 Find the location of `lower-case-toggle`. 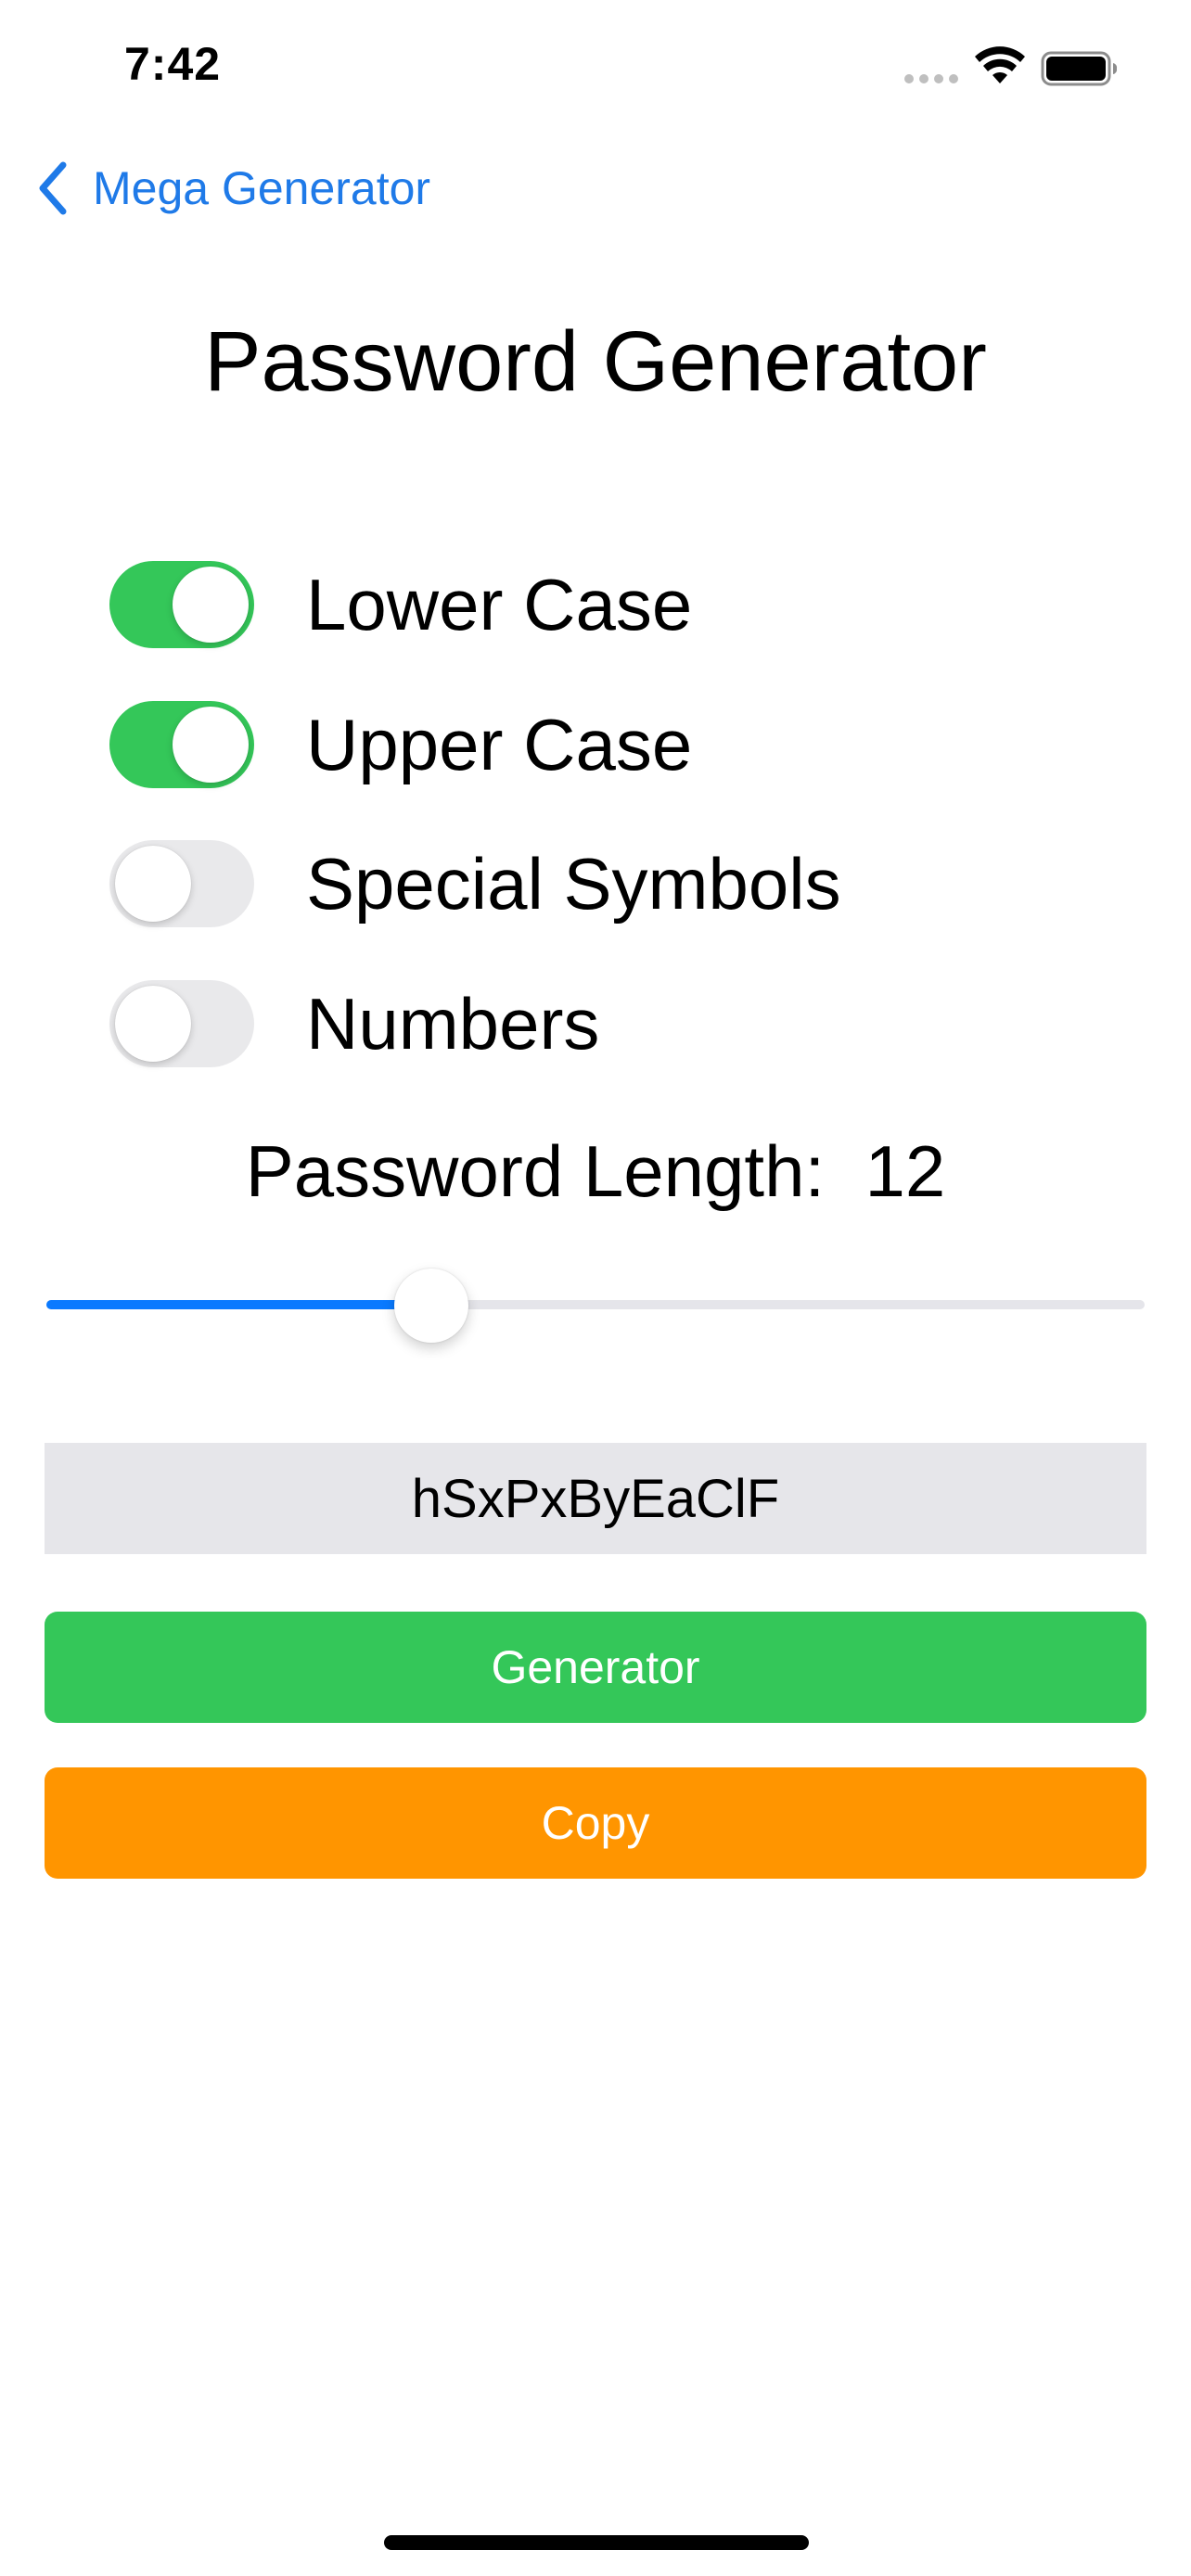

lower-case-toggle is located at coordinates (181, 605).